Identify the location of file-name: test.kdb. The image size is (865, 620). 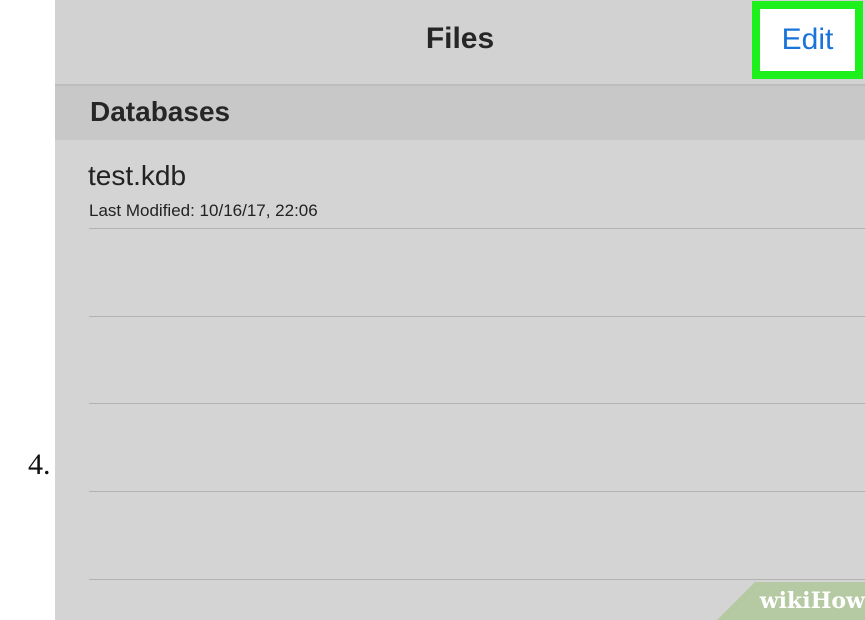
(137, 175).